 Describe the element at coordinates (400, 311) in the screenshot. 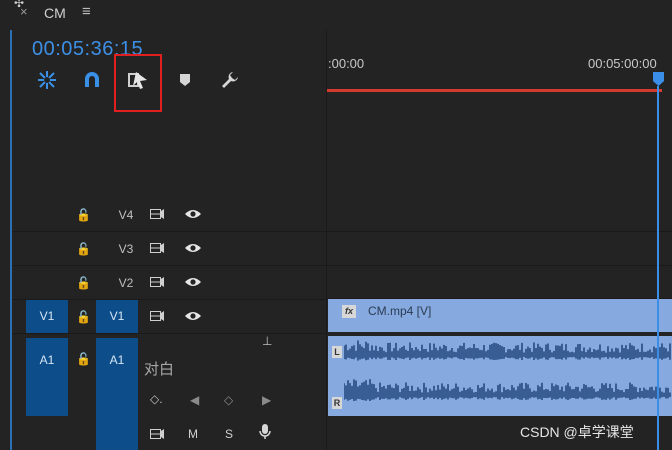

I see `video-clip-label: CM.mp4 [V]` at that location.